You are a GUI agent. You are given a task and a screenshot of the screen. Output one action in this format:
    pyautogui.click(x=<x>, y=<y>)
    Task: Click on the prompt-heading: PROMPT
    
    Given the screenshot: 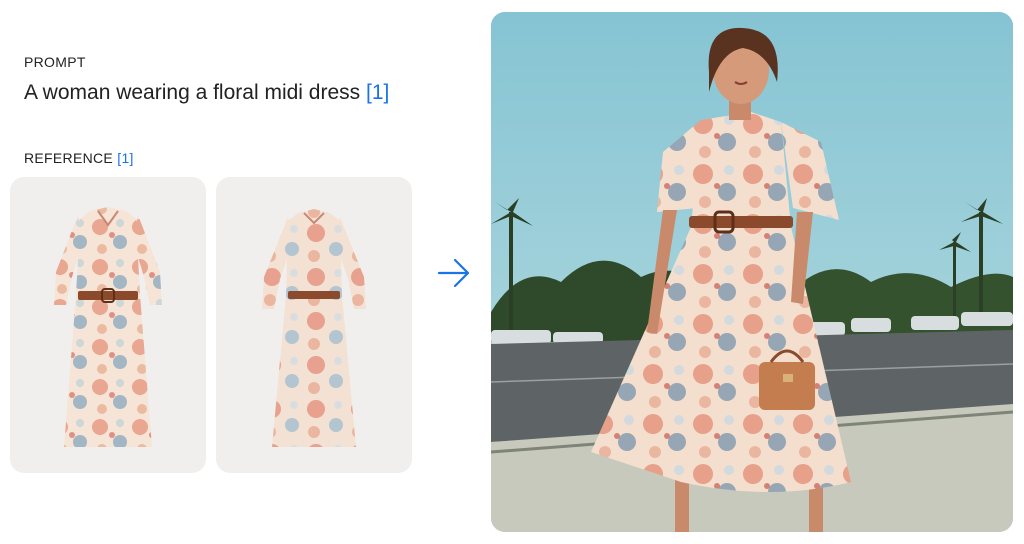 What is the action you would take?
    pyautogui.click(x=55, y=62)
    